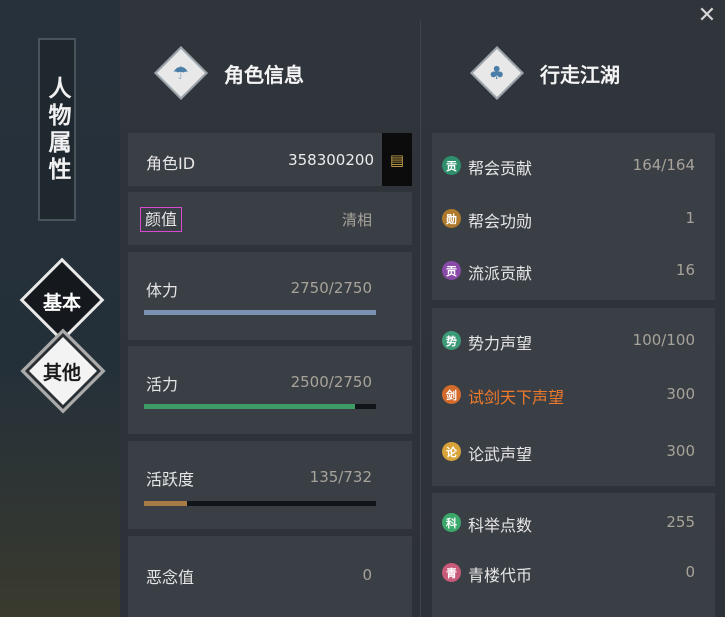 Image resolution: width=725 pixels, height=617 pixels. I want to click on guild-contribution-icon: 贡, so click(451, 165).